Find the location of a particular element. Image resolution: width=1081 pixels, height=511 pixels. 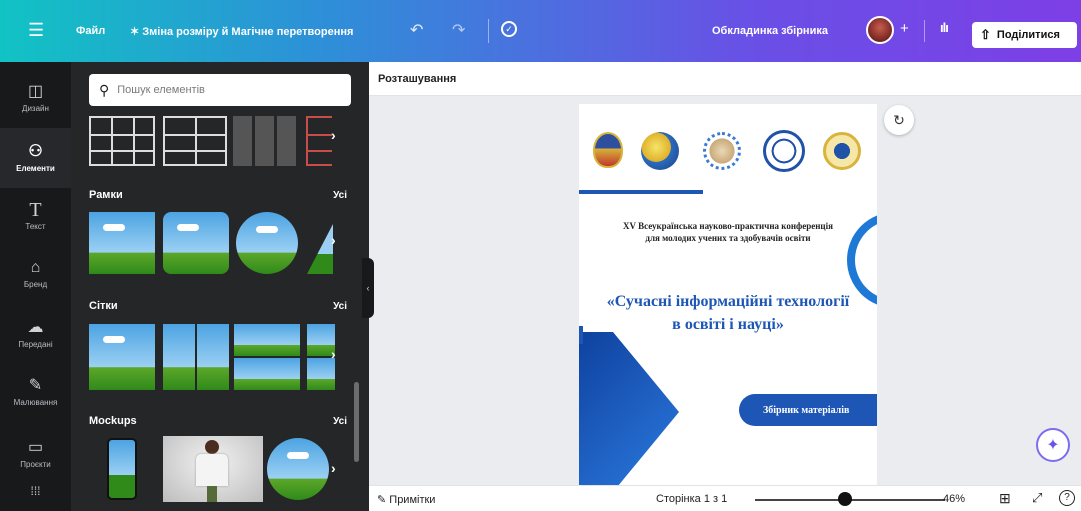

file-menu: Файл is located at coordinates (90, 31).